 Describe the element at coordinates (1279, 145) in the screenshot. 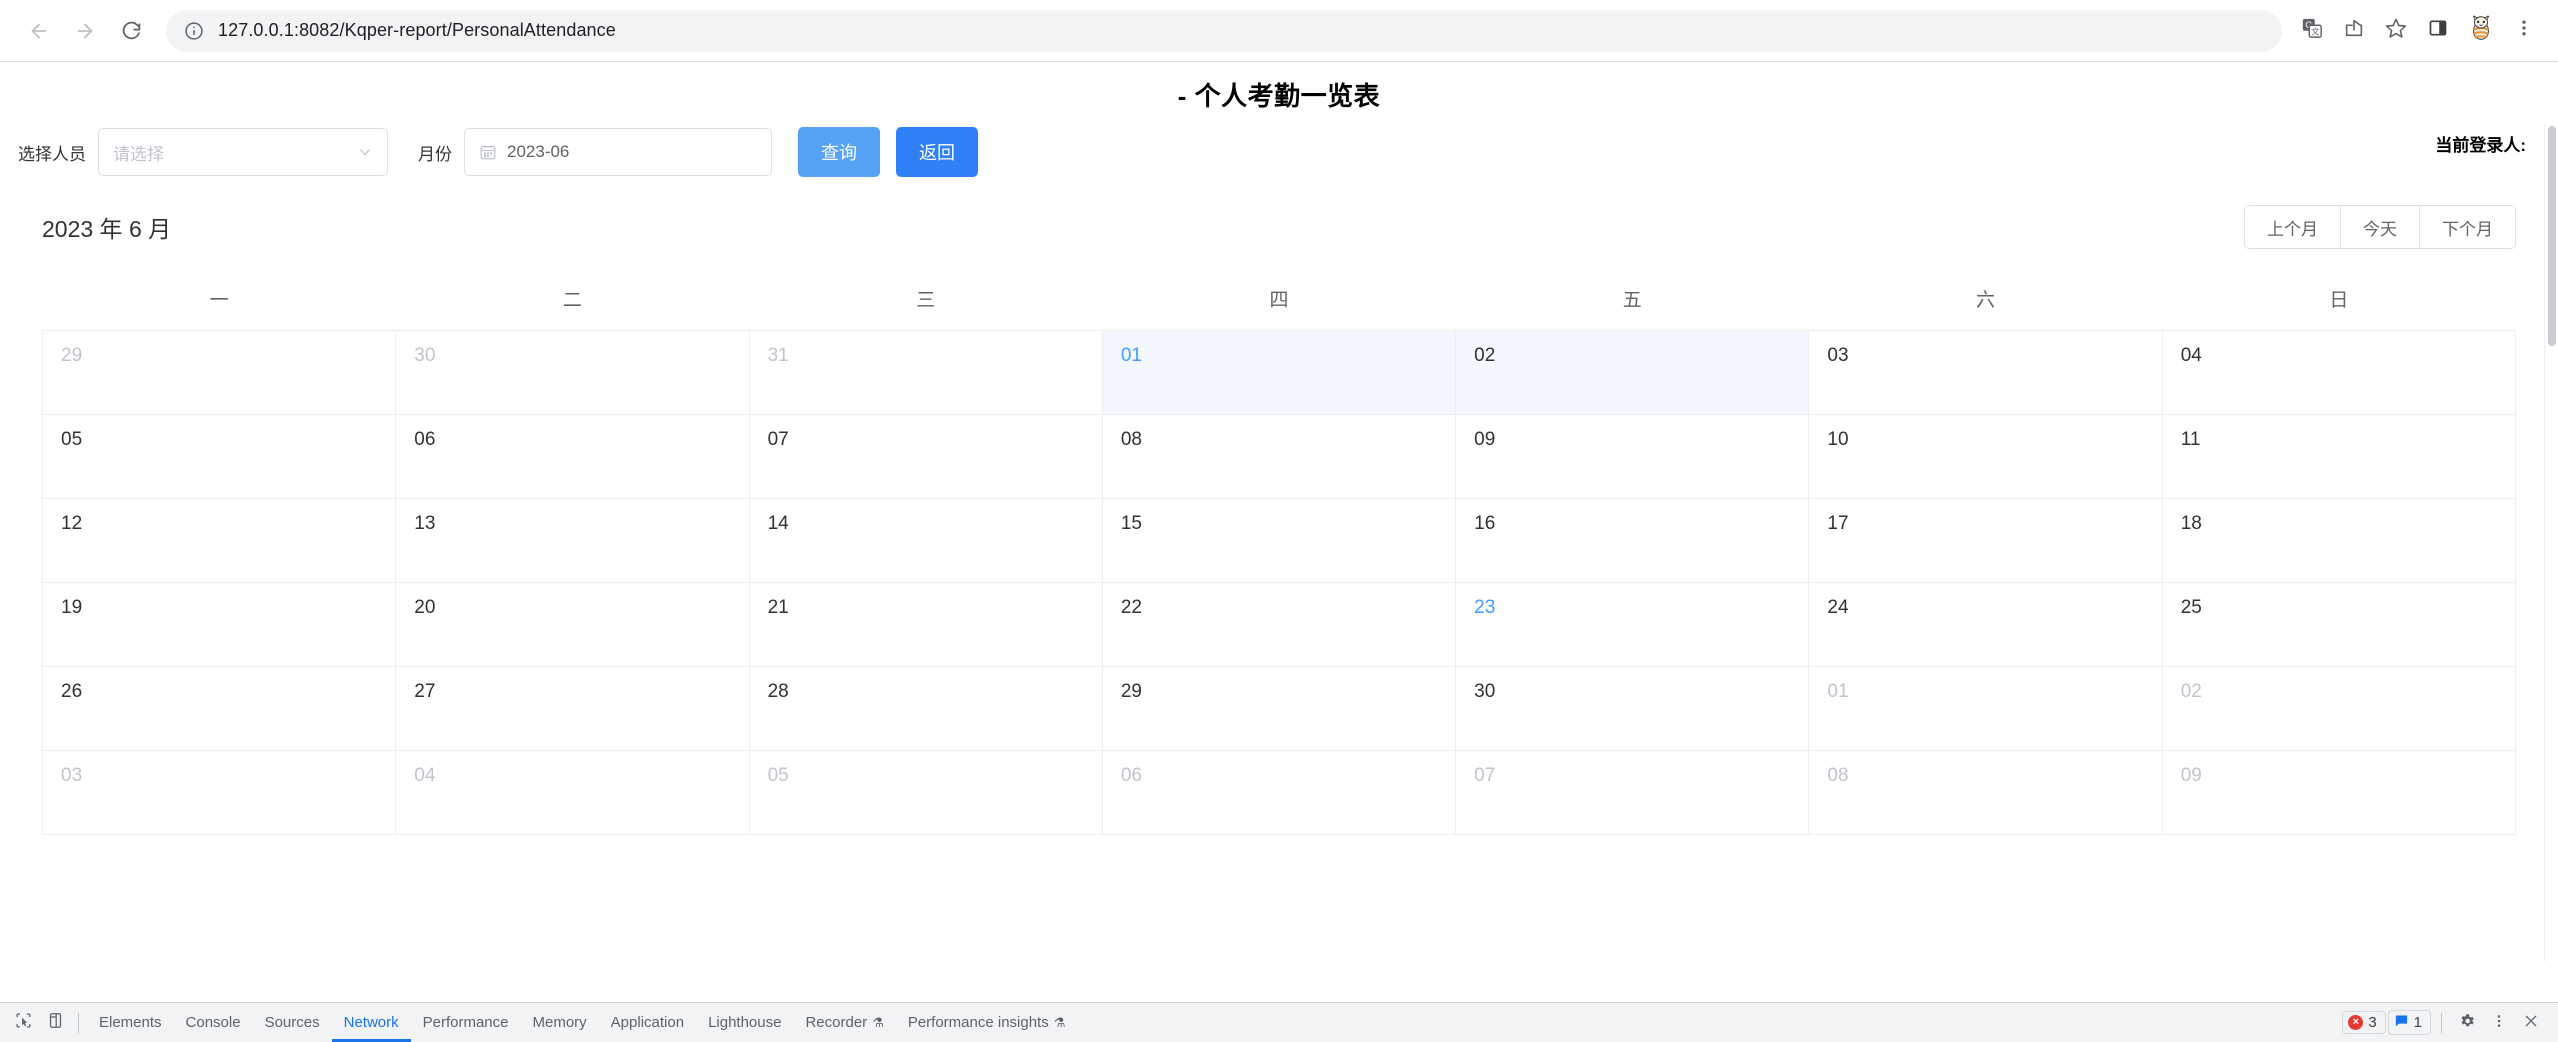

I see `query-toolbar: 选择人员 请选择 月份 2023-06 查询 返回 当前登录人:` at that location.